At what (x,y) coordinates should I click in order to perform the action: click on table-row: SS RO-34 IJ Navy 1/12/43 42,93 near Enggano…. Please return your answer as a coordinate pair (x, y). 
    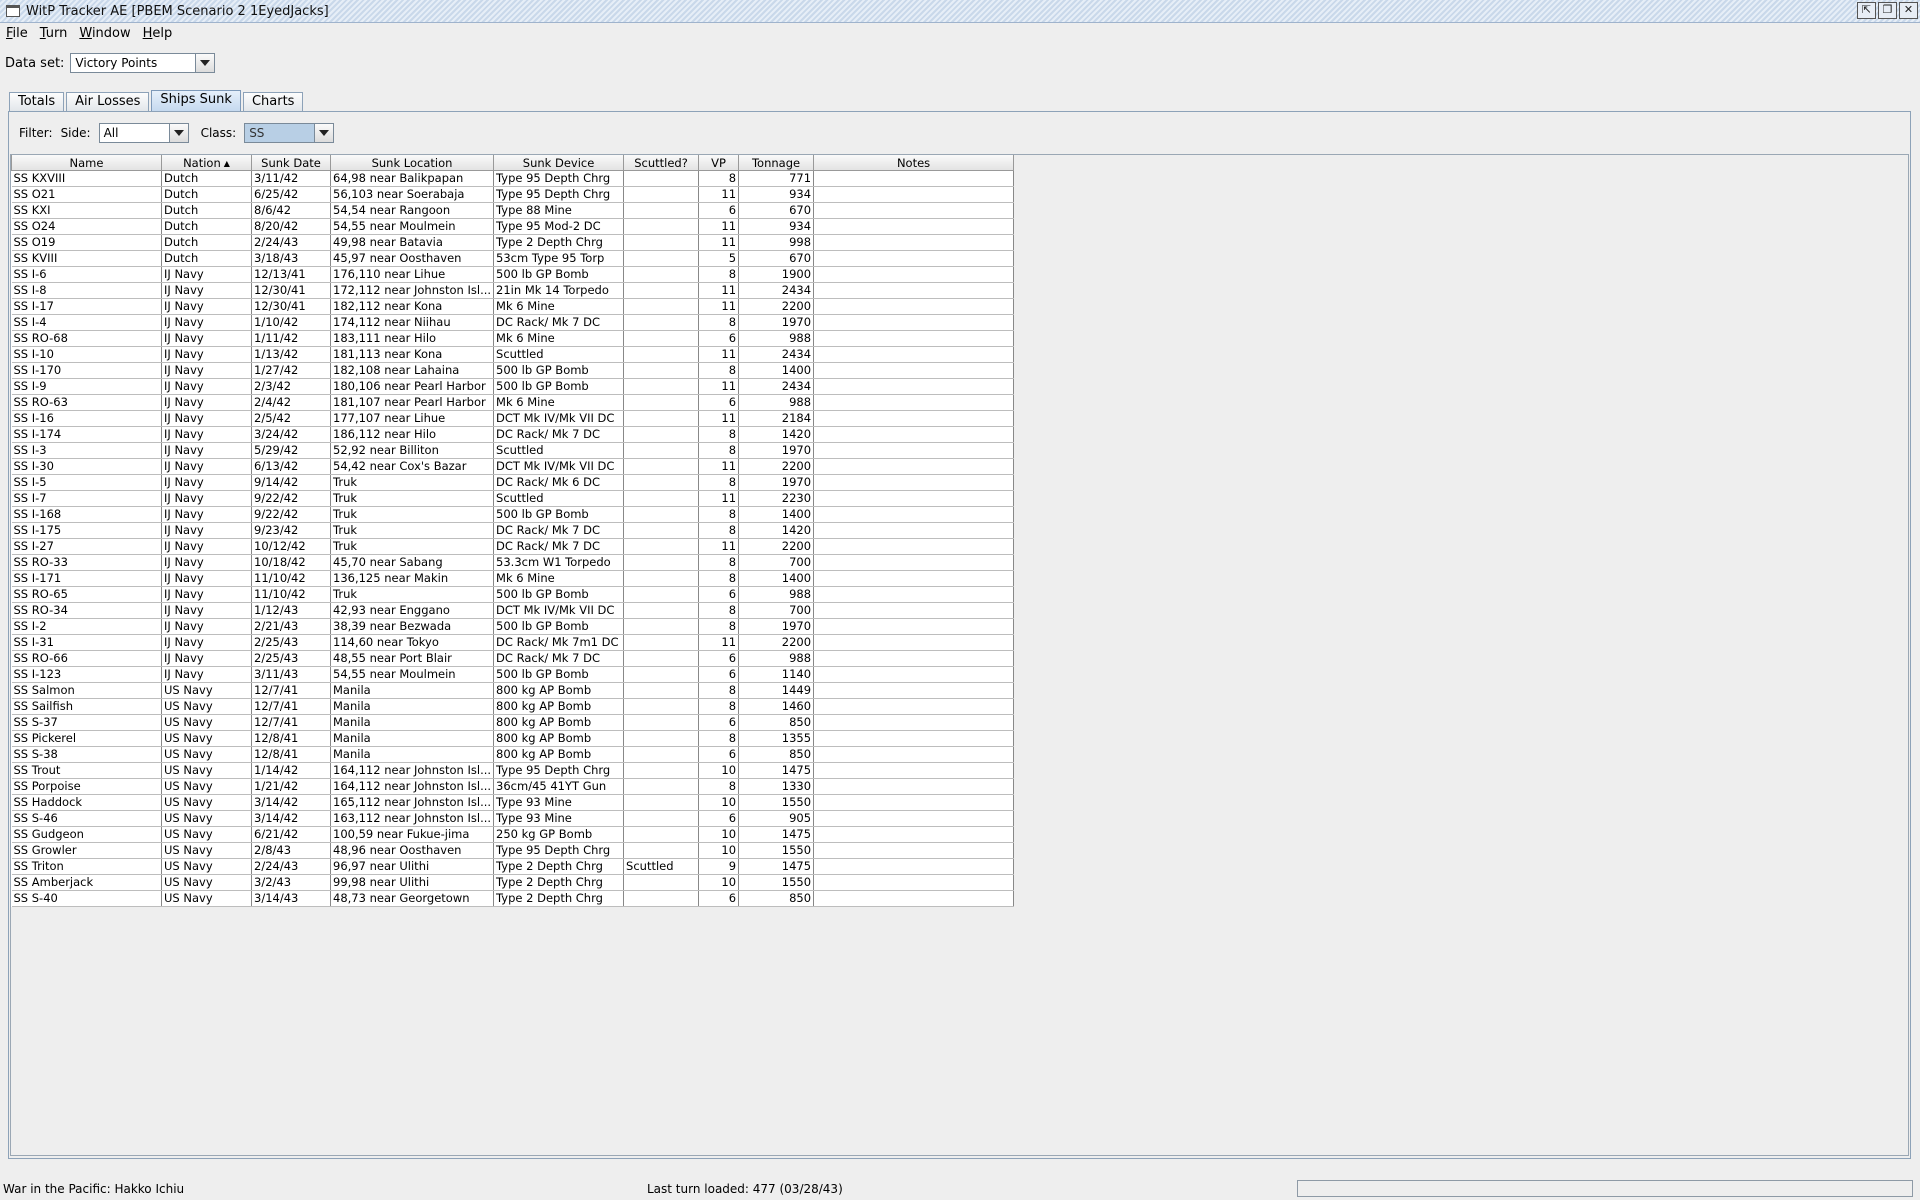
    Looking at the image, I should click on (513, 610).